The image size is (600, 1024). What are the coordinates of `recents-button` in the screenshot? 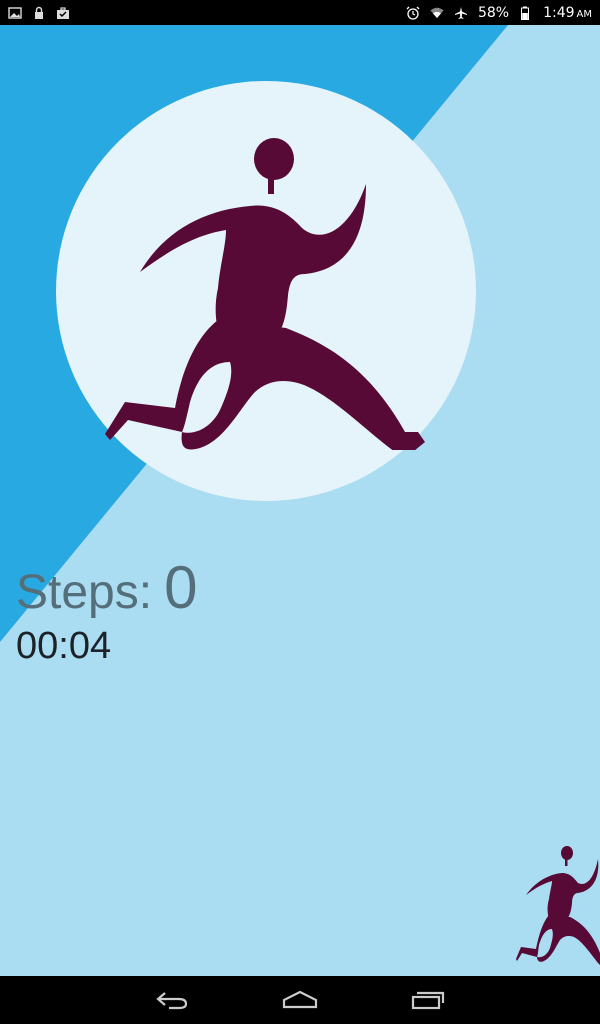 It's located at (428, 1000).